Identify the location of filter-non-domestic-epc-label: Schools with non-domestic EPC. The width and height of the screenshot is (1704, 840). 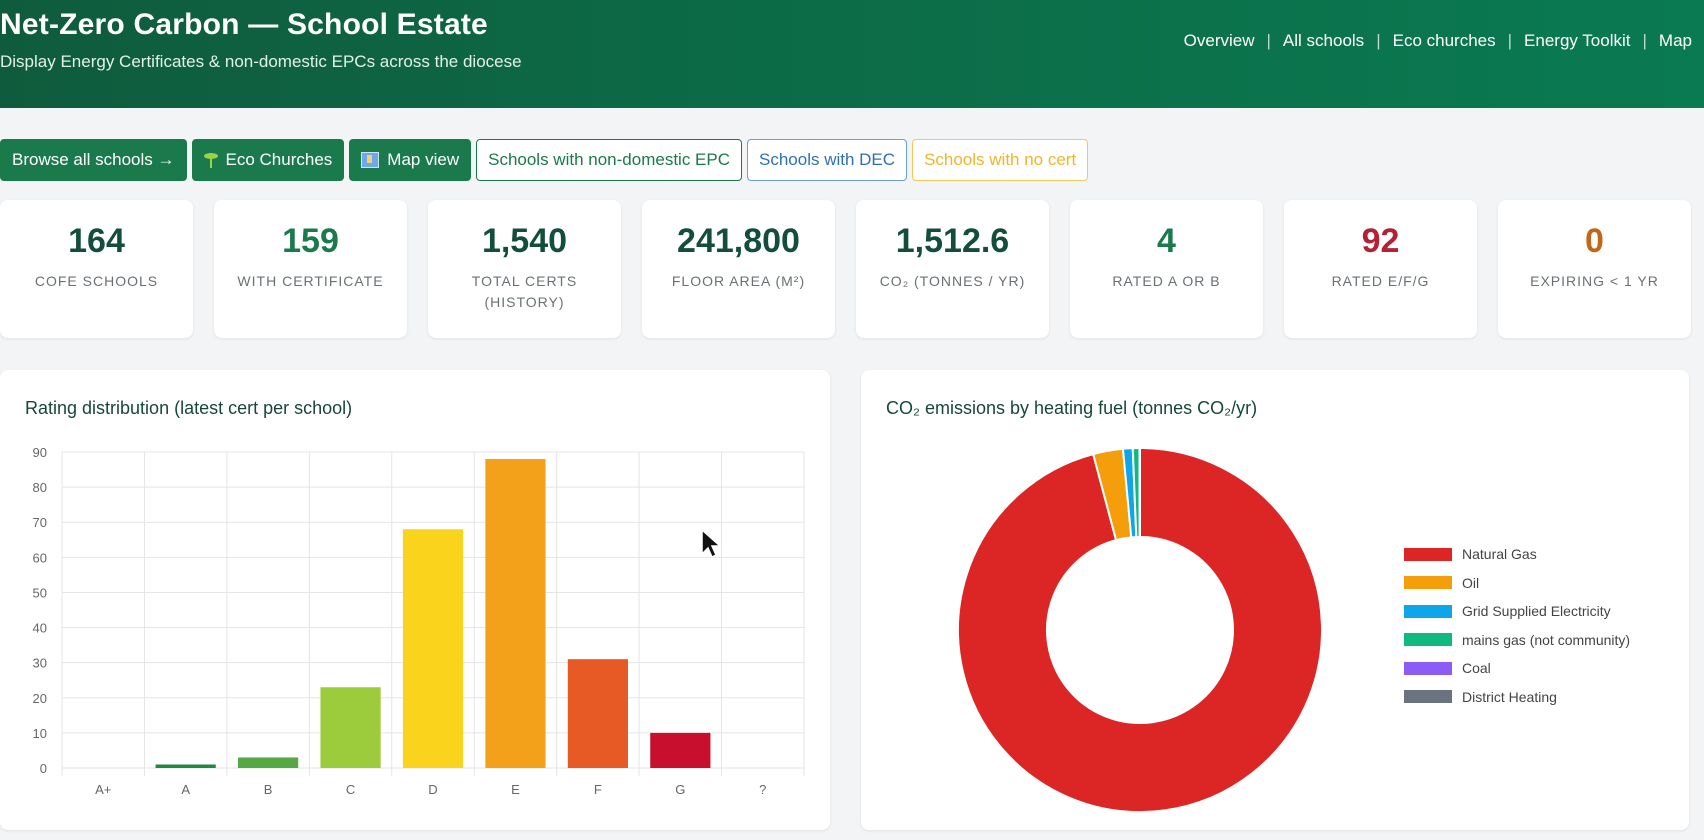
(609, 159).